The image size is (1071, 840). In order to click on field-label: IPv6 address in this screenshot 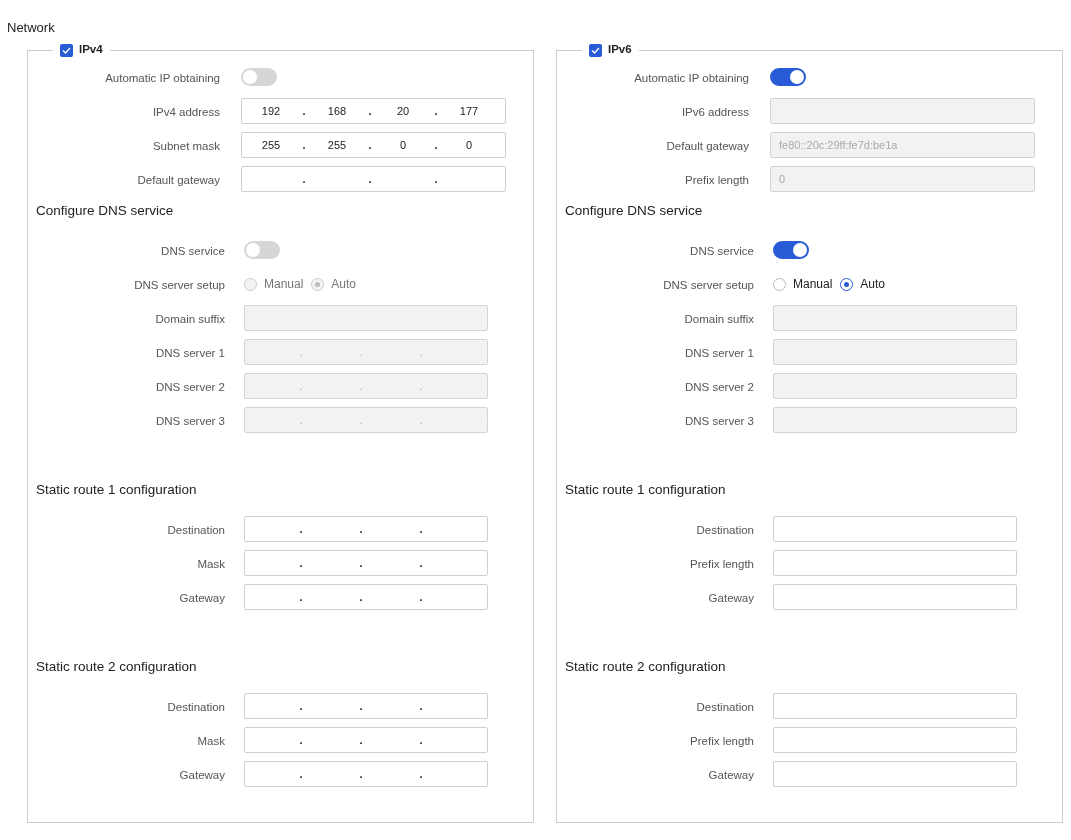, I will do `click(715, 112)`.